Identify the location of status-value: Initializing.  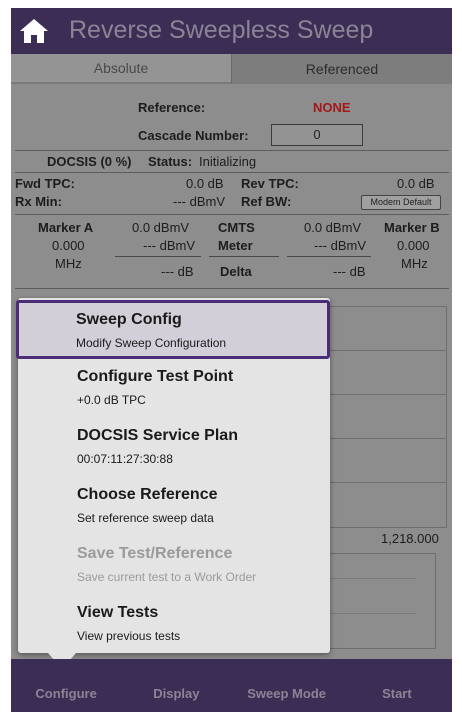
(228, 161).